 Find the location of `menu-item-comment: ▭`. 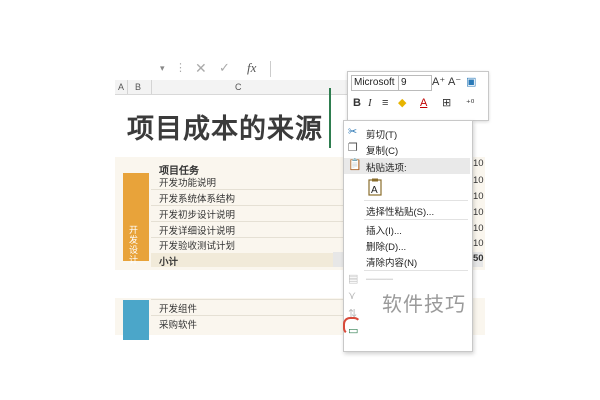

menu-item-comment: ▭ is located at coordinates (407, 332).